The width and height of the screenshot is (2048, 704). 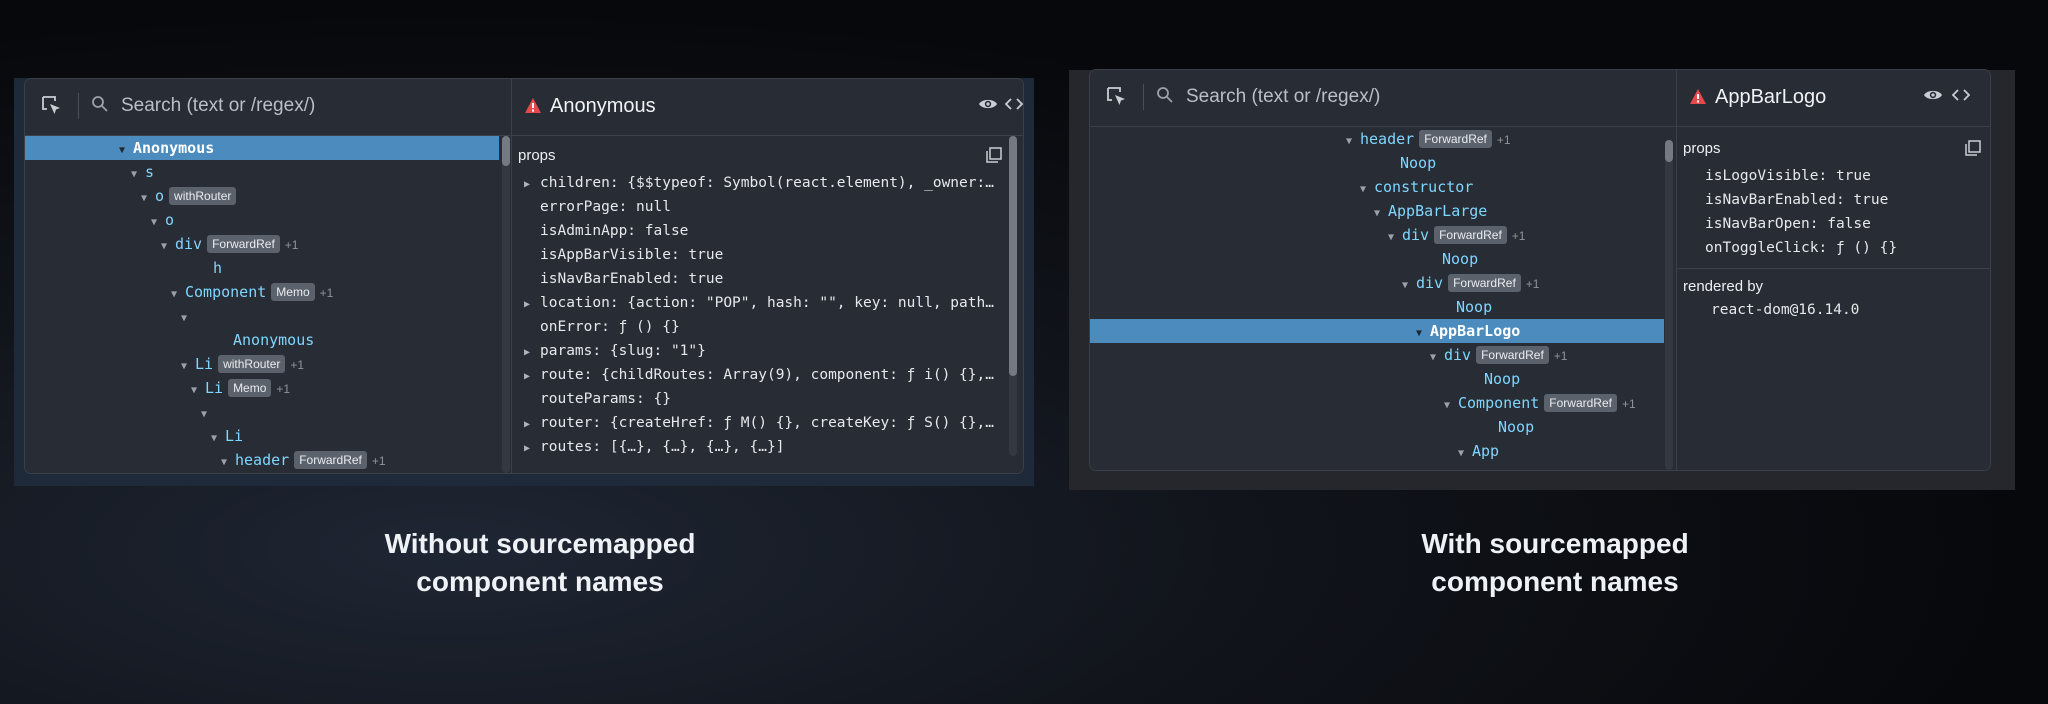 What do you see at coordinates (262, 220) in the screenshot?
I see `tree-row: ▼ o` at bounding box center [262, 220].